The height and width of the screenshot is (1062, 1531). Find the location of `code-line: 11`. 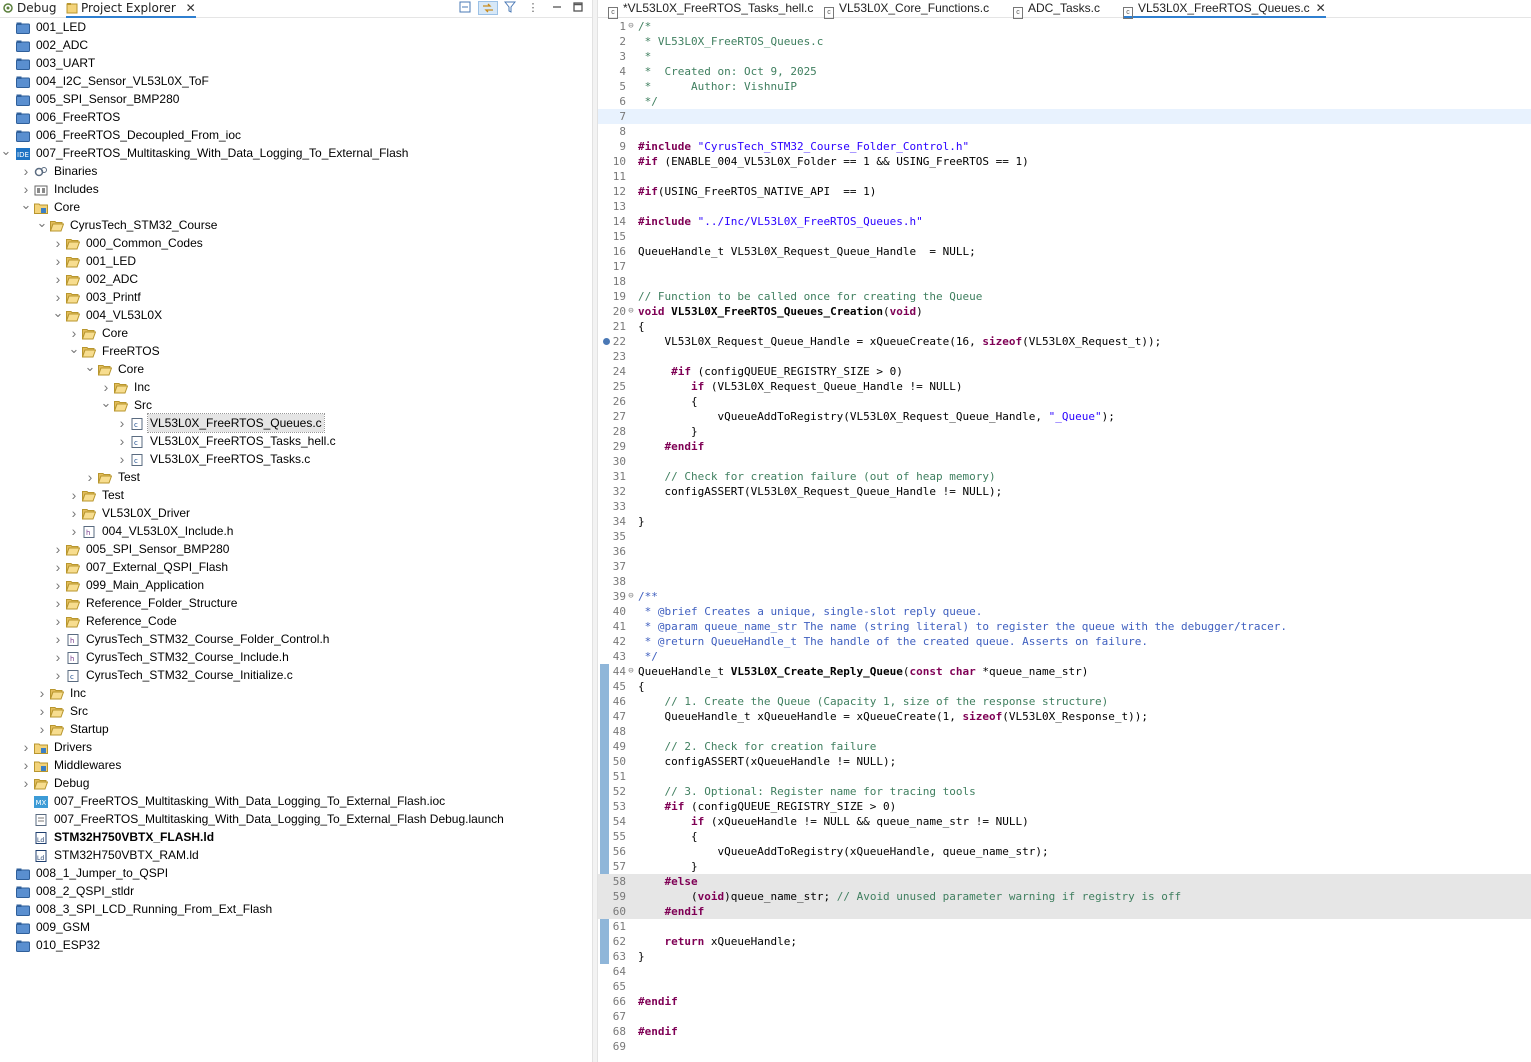

code-line: 11 is located at coordinates (1064, 176).